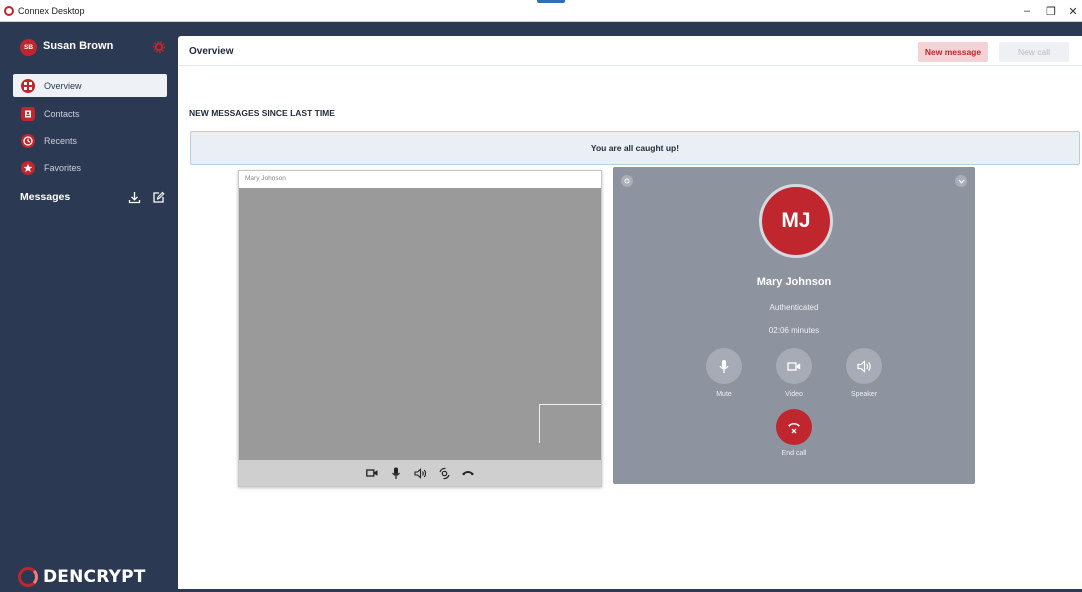 The image size is (1082, 592). Describe the element at coordinates (90, 113) in the screenshot. I see `sidebar-item-contacts: Contacts` at that location.